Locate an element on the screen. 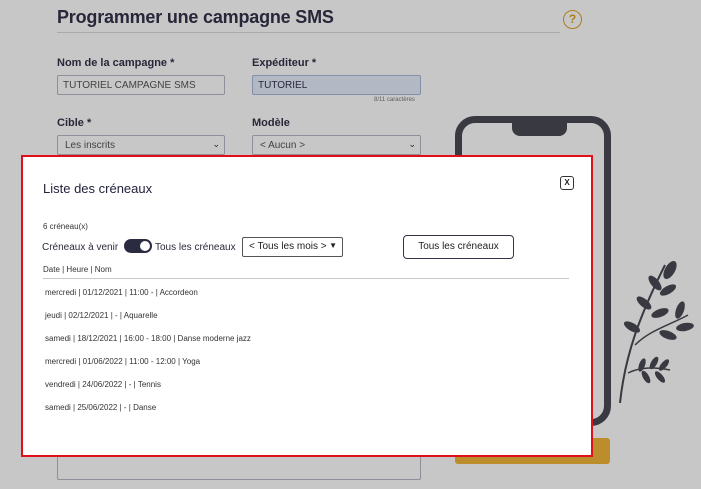  all-slots-label: Tous les créneaux is located at coordinates (195, 247).